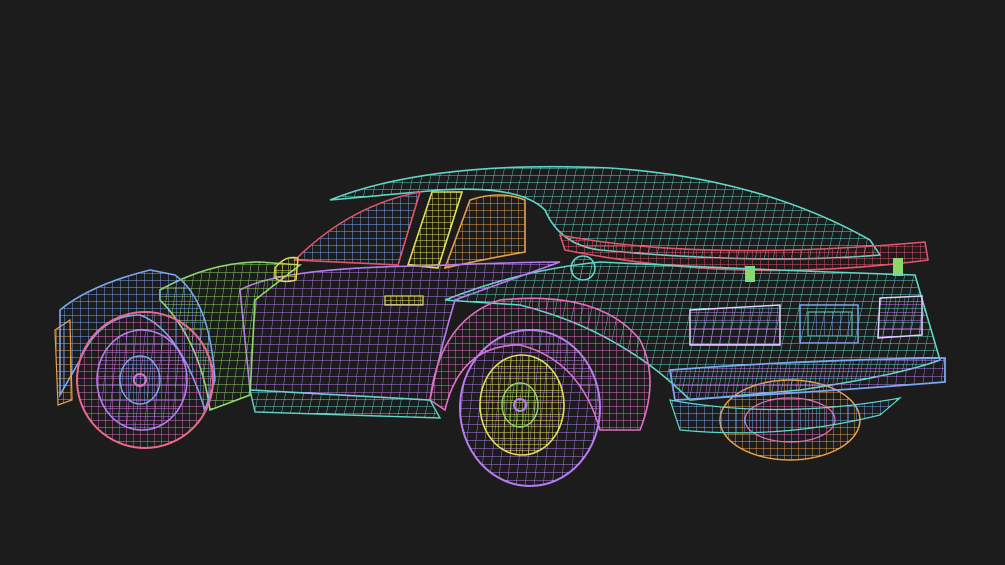 The height and width of the screenshot is (565, 1005). What do you see at coordinates (583, 268) in the screenshot?
I see `fuel-cap` at bounding box center [583, 268].